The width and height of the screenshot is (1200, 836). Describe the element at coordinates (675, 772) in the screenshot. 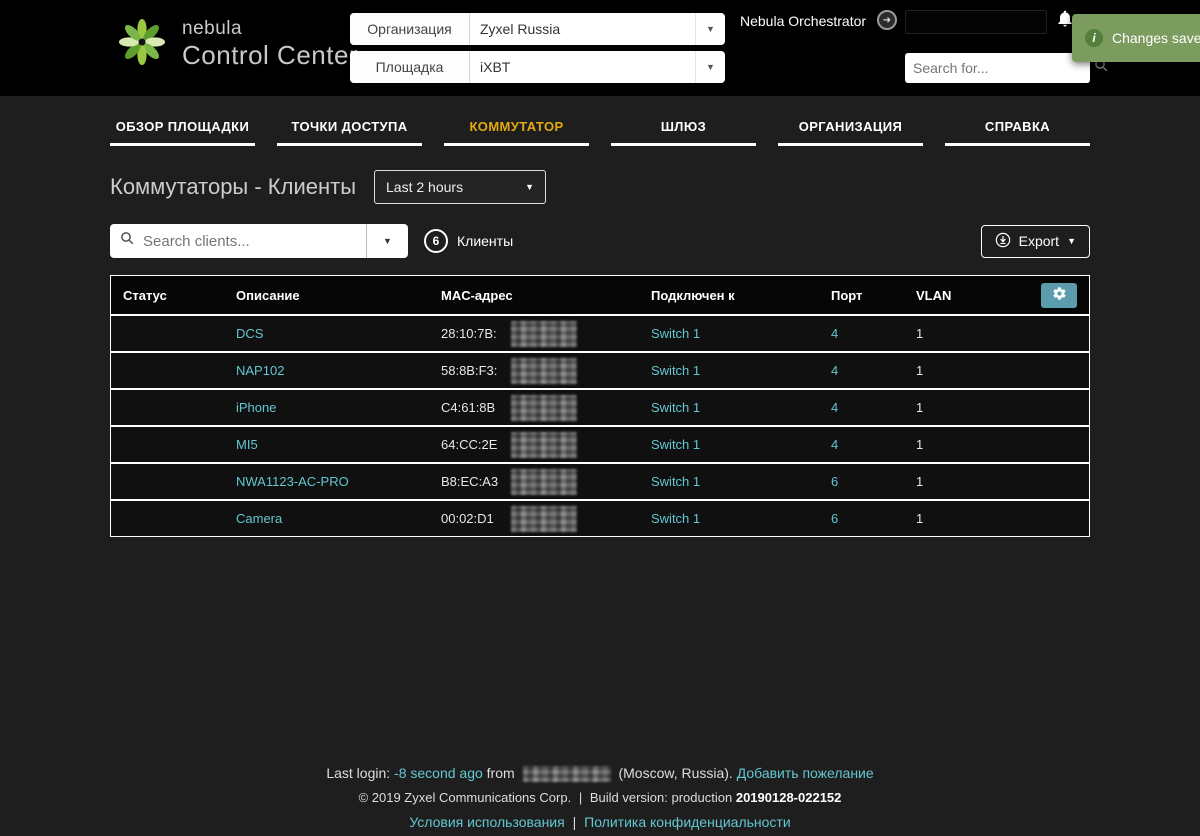

I see `login-location: (Moscow, Russia).` at that location.